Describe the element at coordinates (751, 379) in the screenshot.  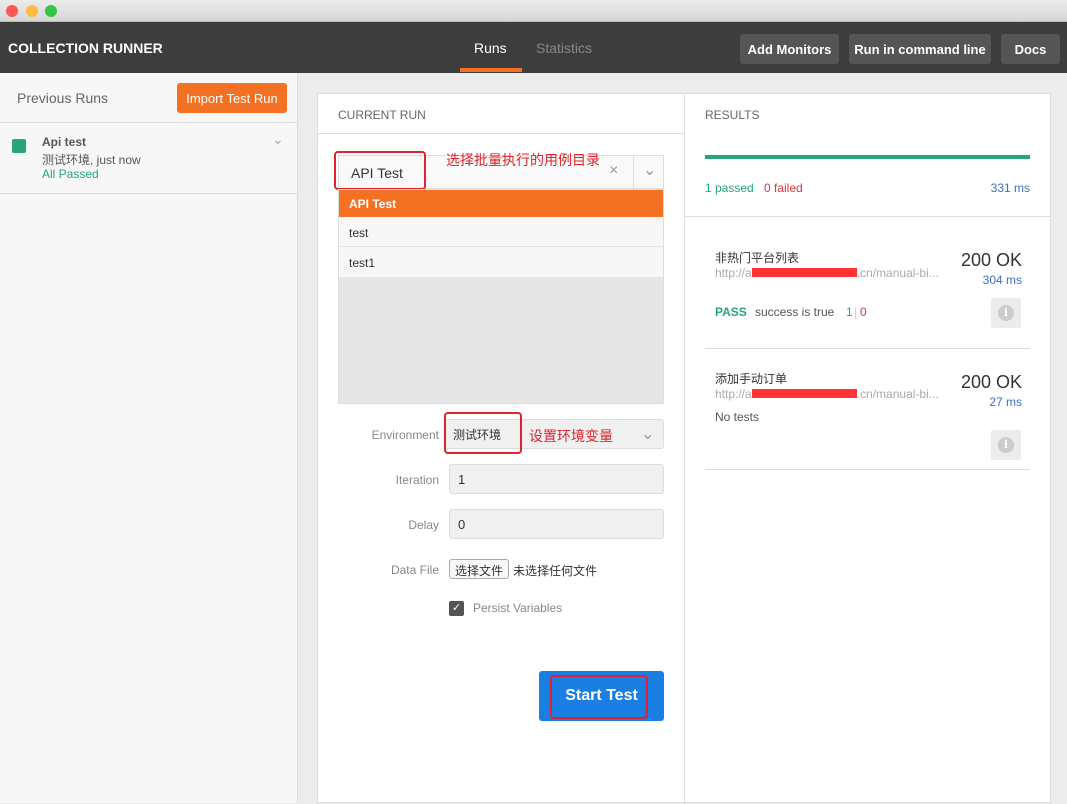
I see `request-name: 添加手动订单` at that location.